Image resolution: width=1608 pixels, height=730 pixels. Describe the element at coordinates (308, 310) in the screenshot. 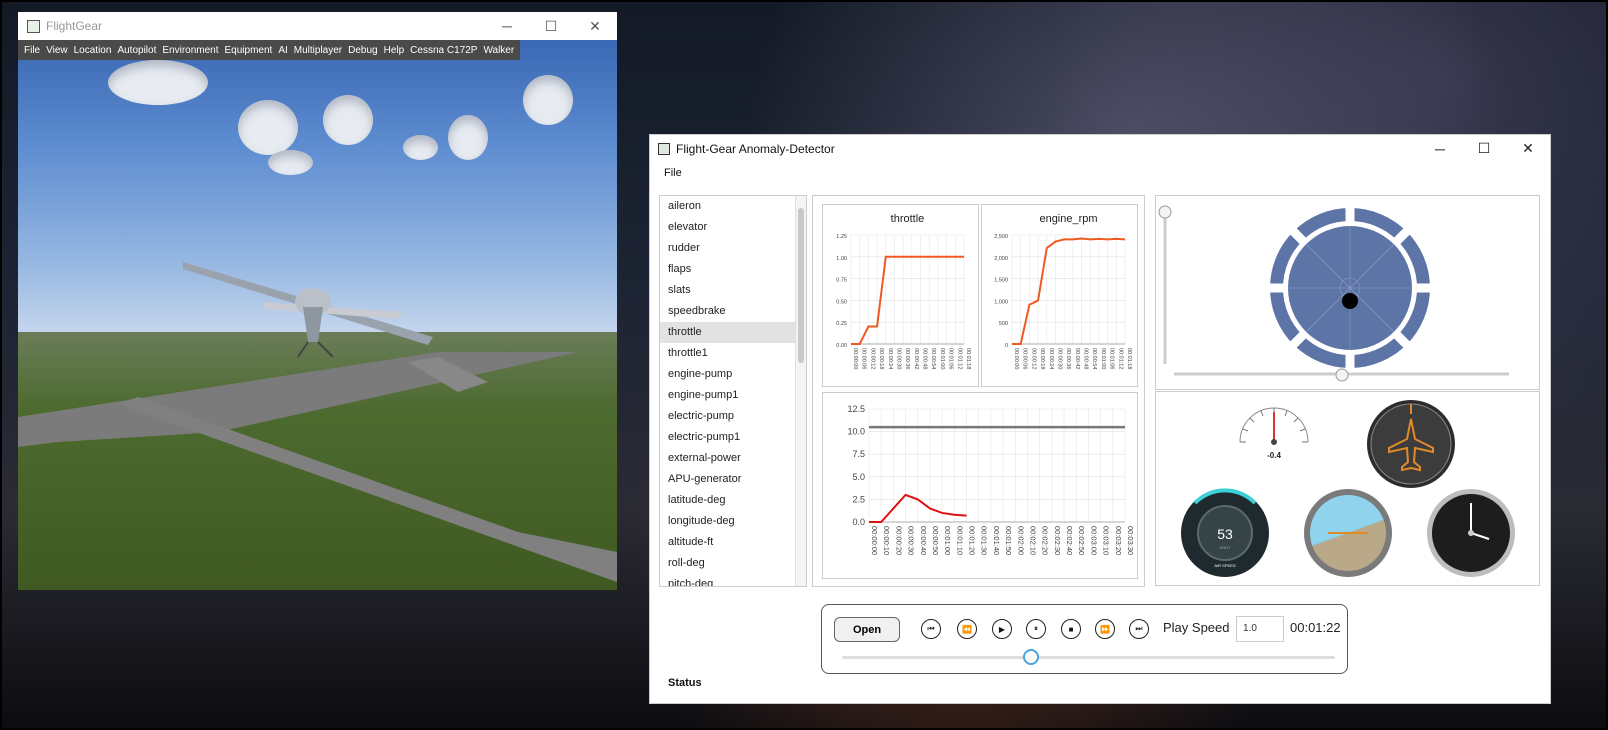

I see `aircraft-illustration` at that location.